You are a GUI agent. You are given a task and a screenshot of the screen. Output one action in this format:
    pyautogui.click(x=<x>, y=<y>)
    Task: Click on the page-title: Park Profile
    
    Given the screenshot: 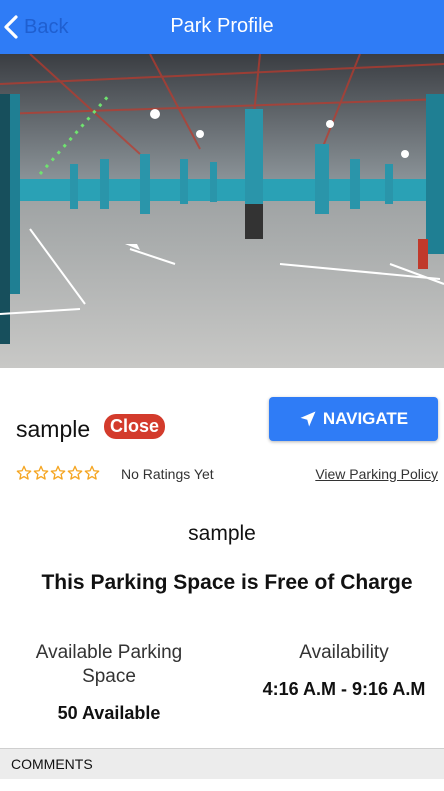 What is the action you would take?
    pyautogui.click(x=222, y=26)
    